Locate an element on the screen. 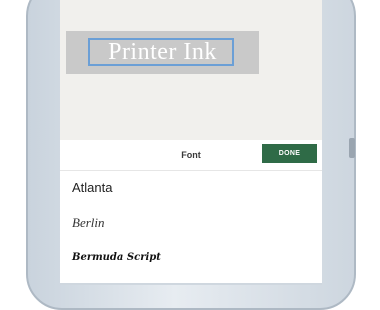 This screenshot has width=380, height=310. done-button: DONE is located at coordinates (289, 153).